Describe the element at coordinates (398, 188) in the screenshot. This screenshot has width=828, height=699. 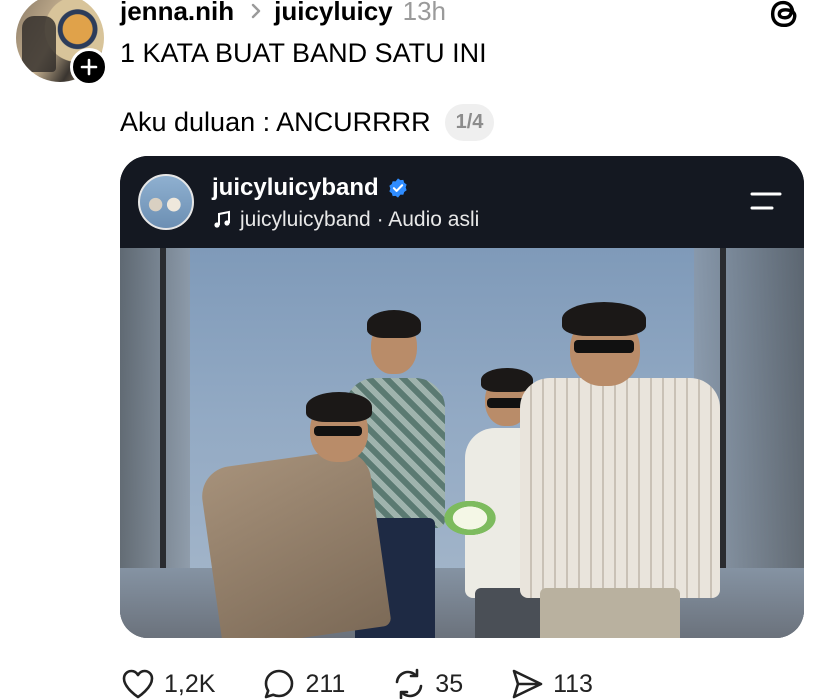
I see `verified-icon` at that location.